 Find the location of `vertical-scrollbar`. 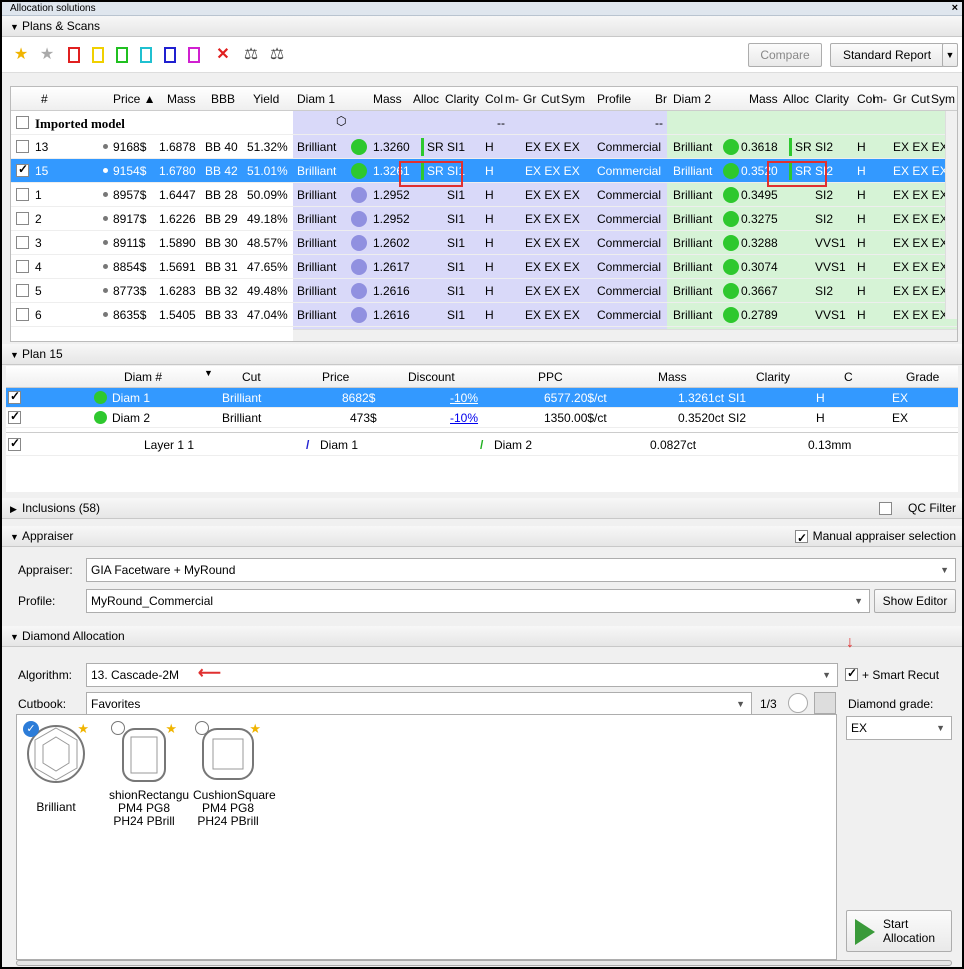

vertical-scrollbar is located at coordinates (951, 215).